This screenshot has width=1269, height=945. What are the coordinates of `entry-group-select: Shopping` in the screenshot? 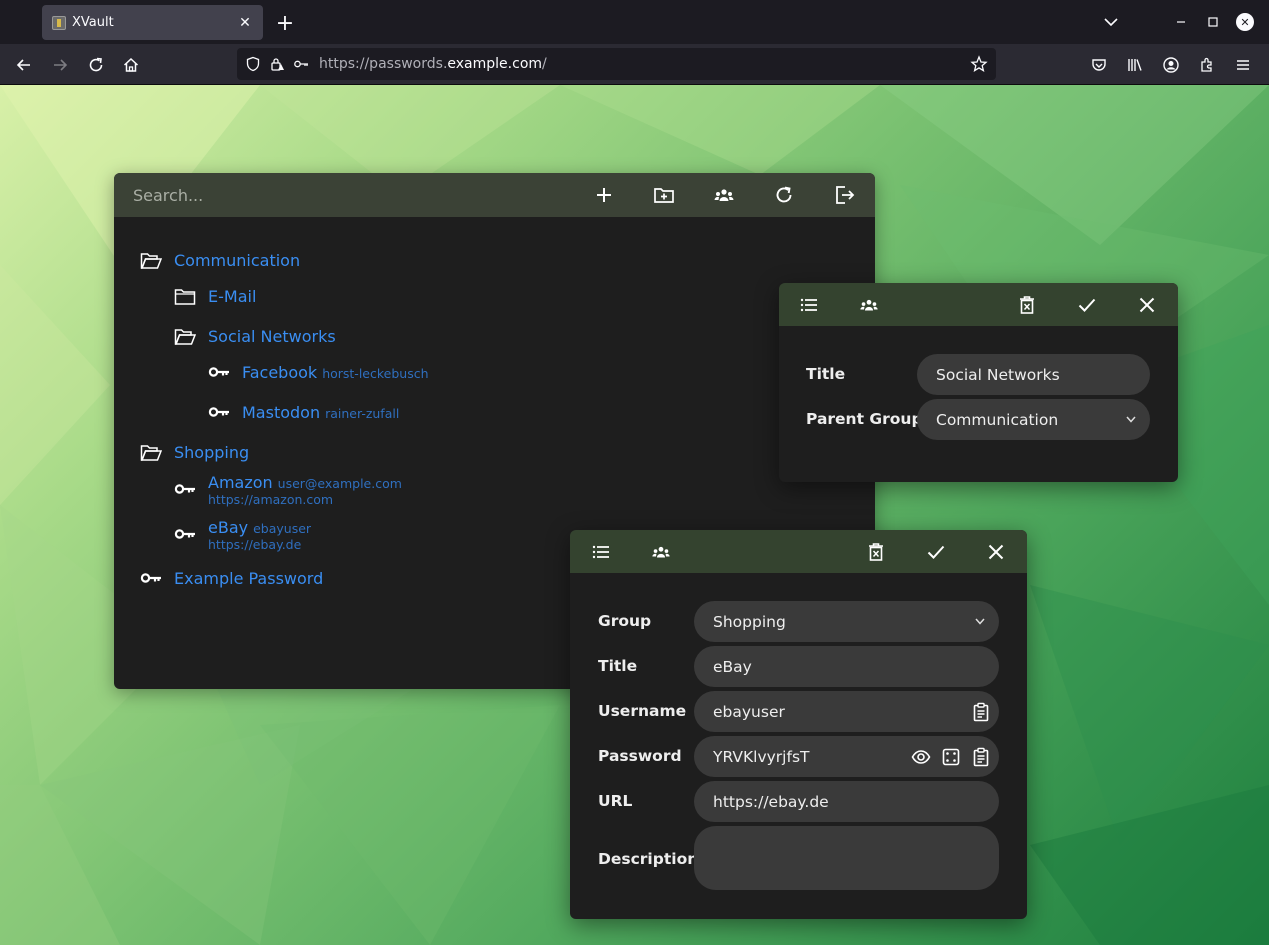 It's located at (846, 621).